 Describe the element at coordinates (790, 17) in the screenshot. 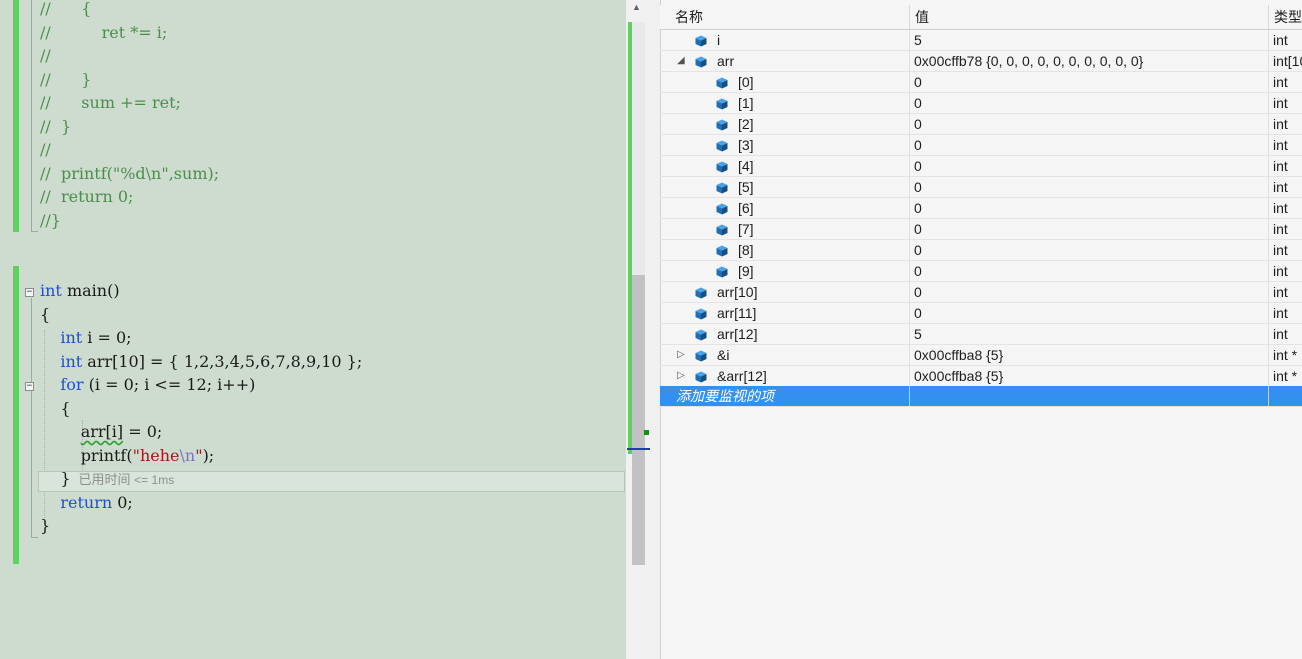

I see `column-header-name: 名称` at that location.